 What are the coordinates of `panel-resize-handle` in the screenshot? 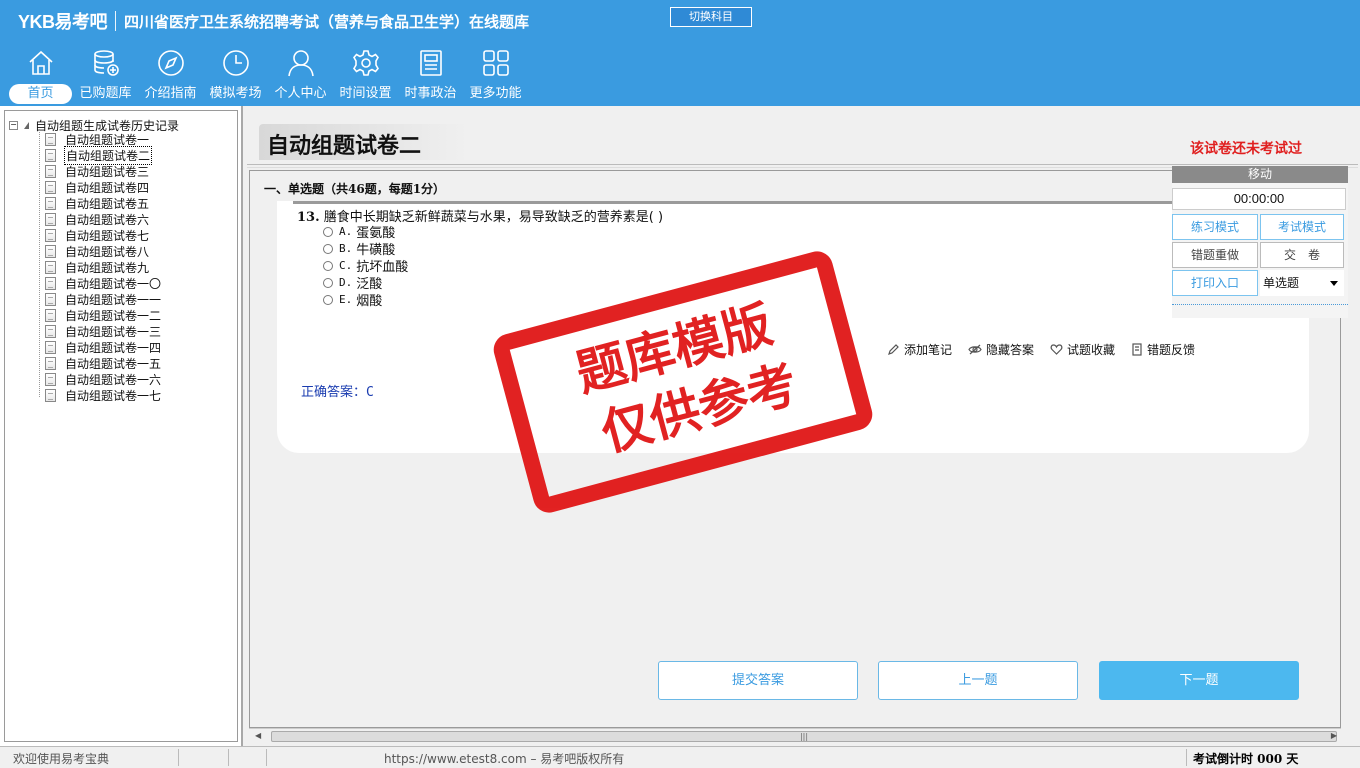 It's located at (1260, 302).